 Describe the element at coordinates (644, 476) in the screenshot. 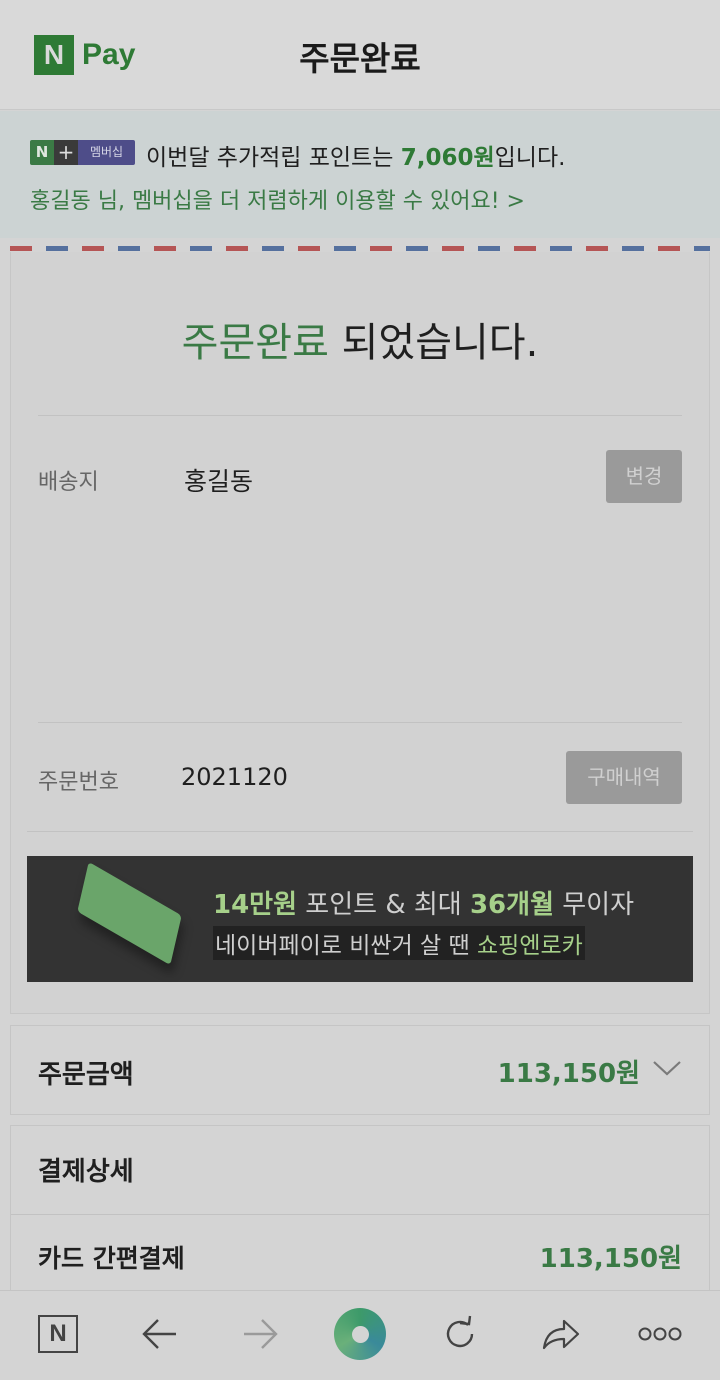

I see `change-address-button: 변경` at that location.